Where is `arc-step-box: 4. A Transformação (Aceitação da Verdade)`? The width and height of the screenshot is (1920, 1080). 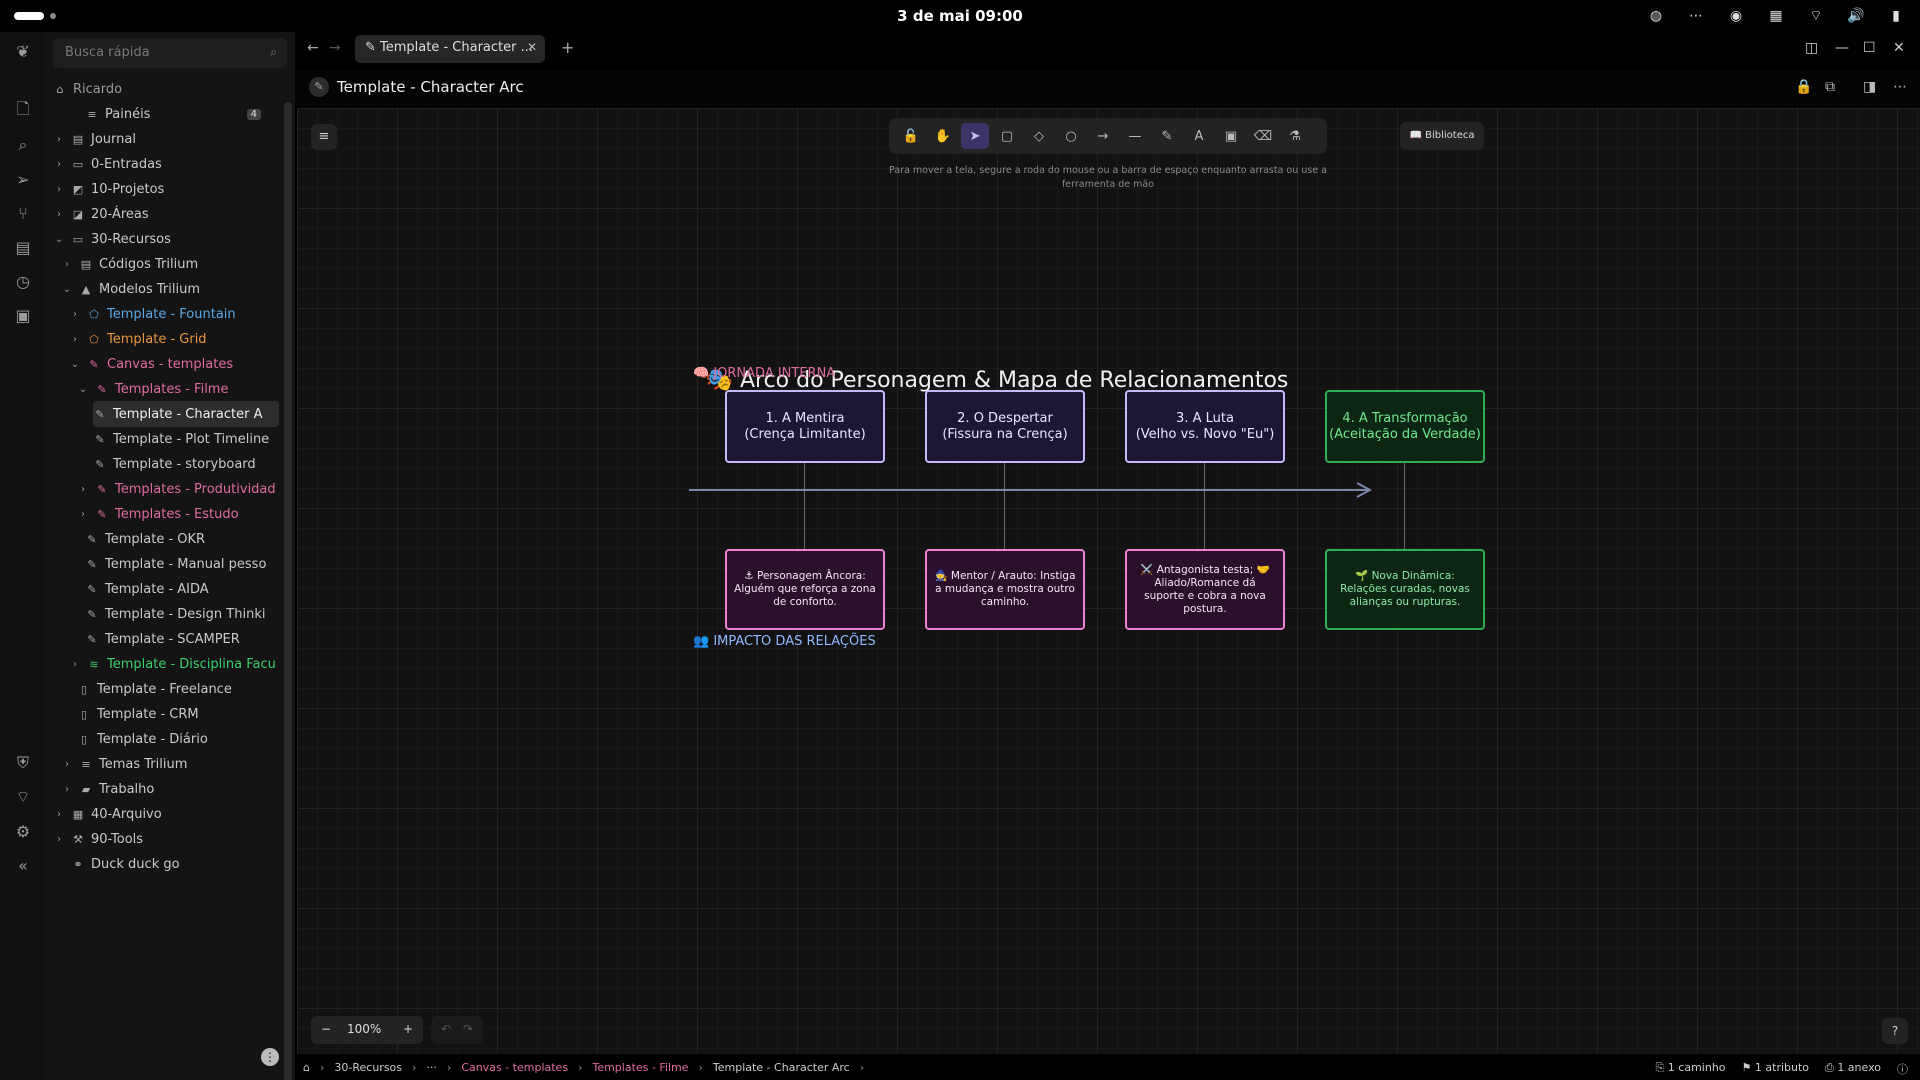
arc-step-box: 4. A Transformação (Aceitação da Verdade) is located at coordinates (1405, 426).